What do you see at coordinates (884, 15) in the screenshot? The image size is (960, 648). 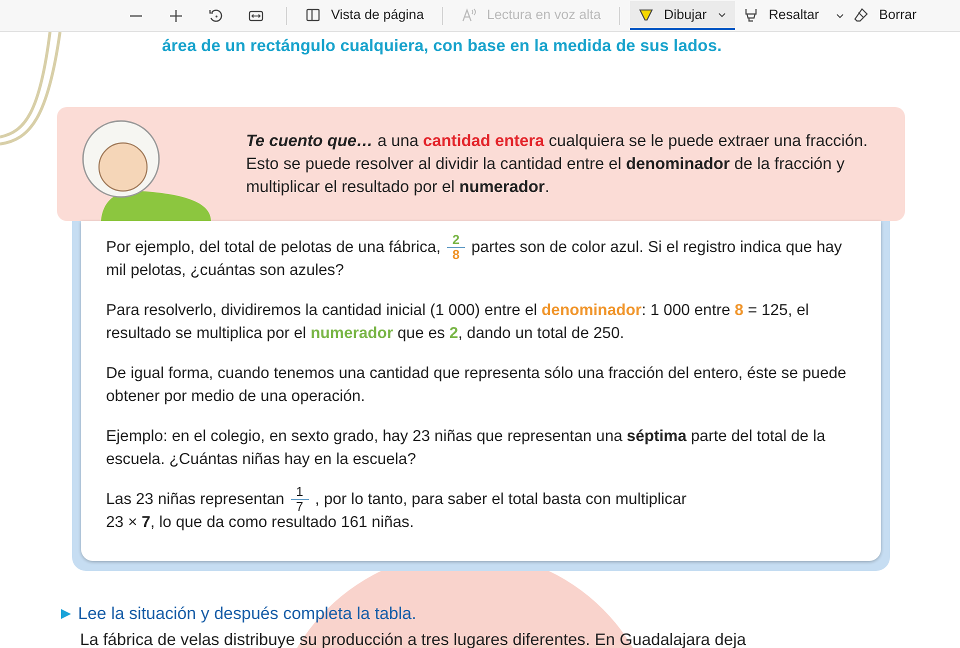 I see `erase-button: Borrar` at bounding box center [884, 15].